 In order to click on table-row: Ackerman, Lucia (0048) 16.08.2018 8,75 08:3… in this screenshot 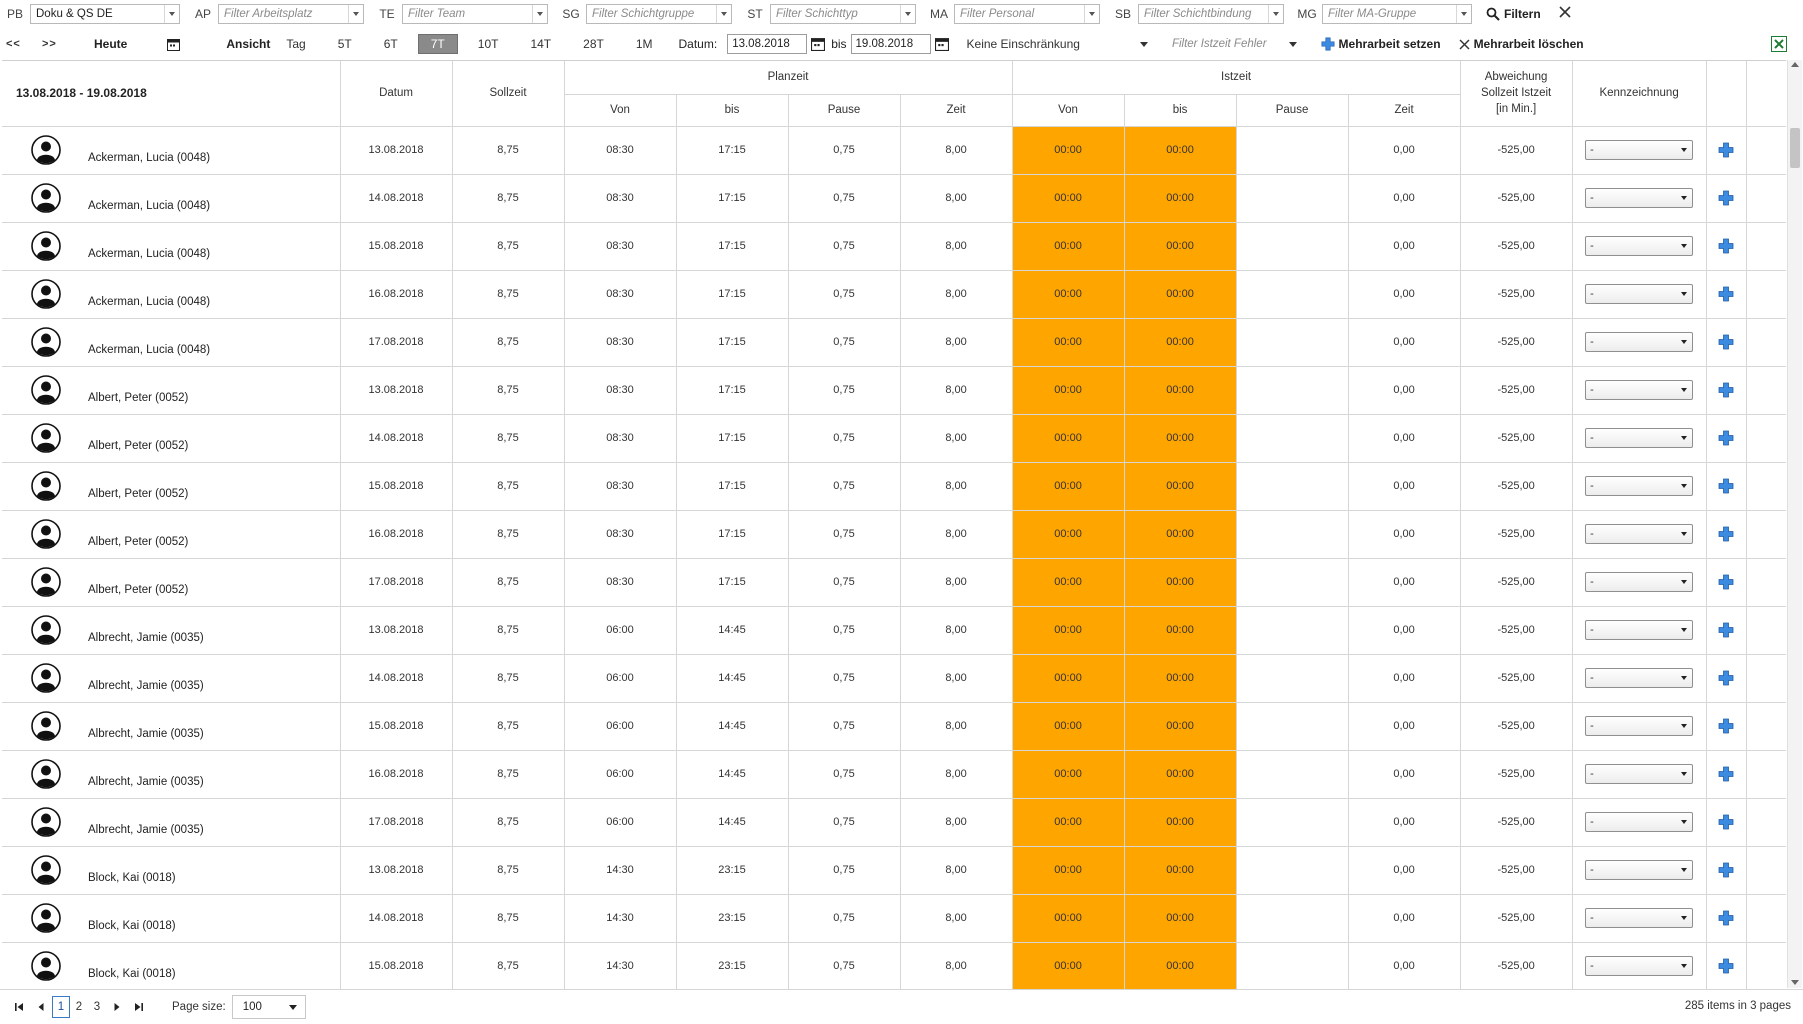, I will do `click(894, 294)`.